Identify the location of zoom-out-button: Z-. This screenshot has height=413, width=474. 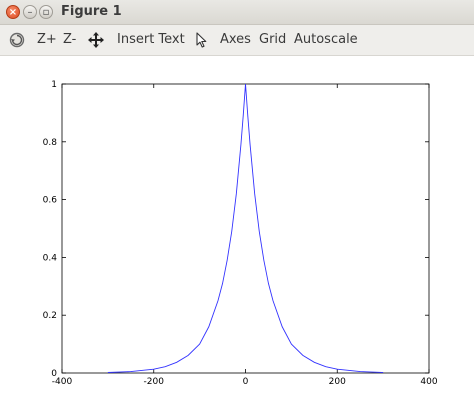
(69, 40).